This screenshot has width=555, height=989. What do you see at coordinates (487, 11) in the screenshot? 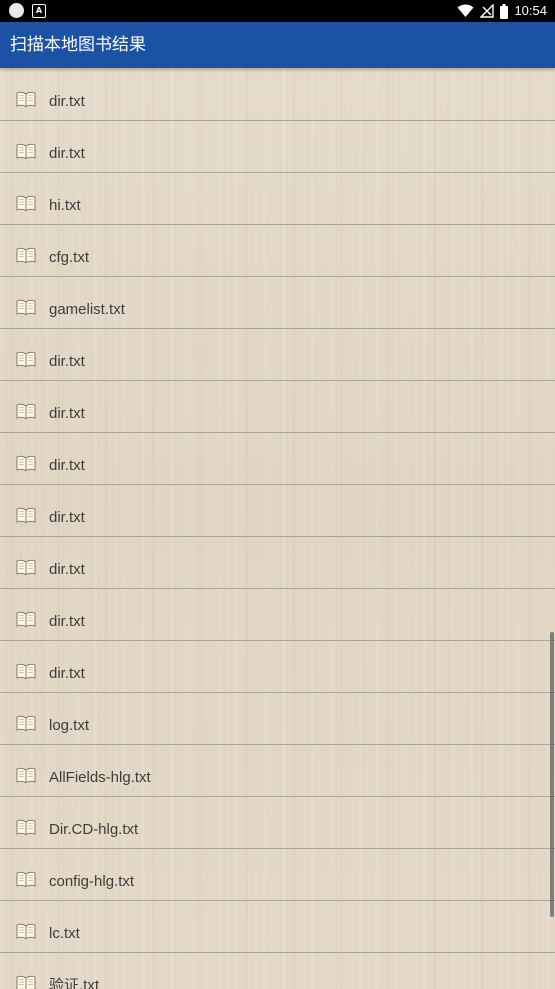
I see `no-signal-icon` at bounding box center [487, 11].